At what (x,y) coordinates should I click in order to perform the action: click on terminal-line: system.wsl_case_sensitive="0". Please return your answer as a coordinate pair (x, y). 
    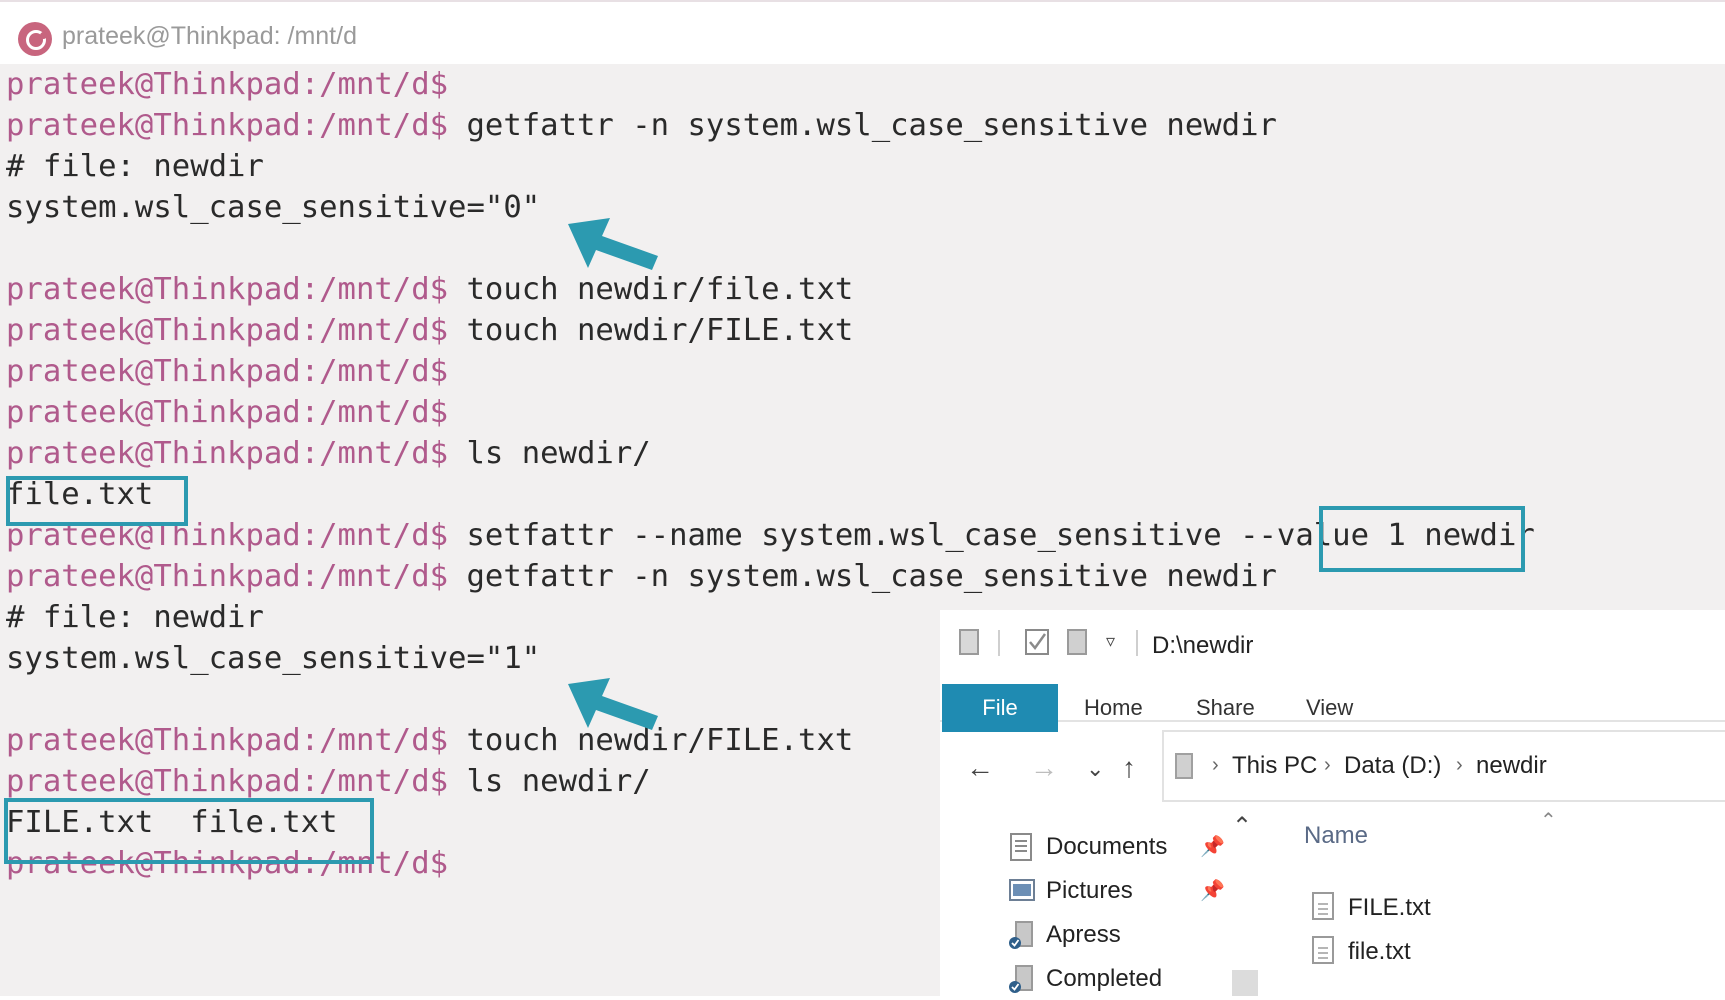
    Looking at the image, I should click on (273, 207).